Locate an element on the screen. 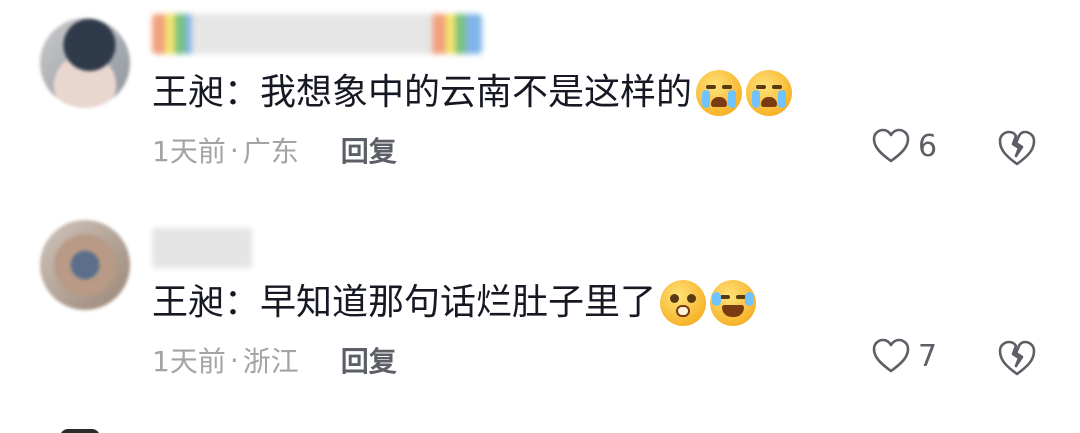 This screenshot has height=433, width=1080. comment-meta: 1天前 · 广东 回复 is located at coordinates (274, 150).